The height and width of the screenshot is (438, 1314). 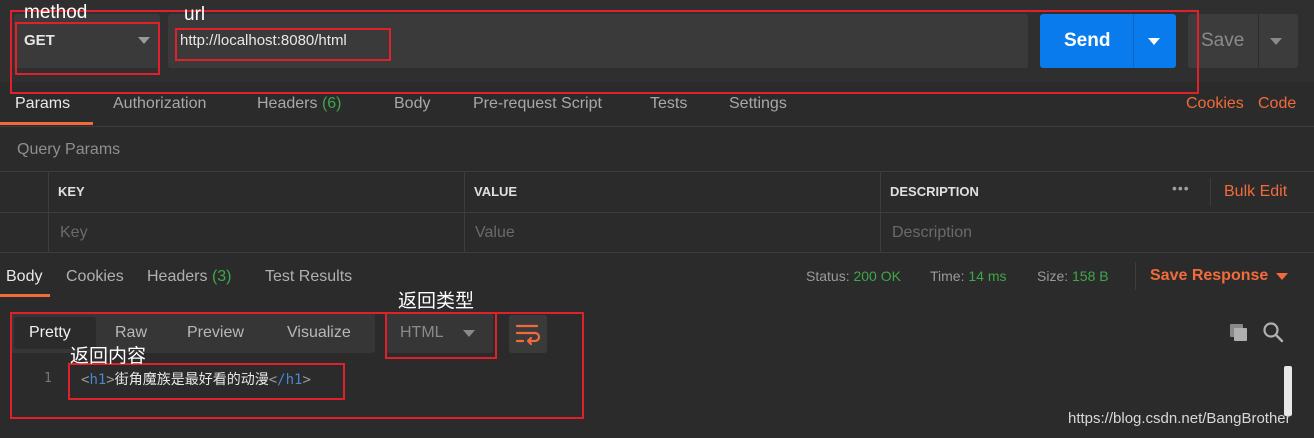 What do you see at coordinates (1238, 332) in the screenshot?
I see `copy-icon-svg` at bounding box center [1238, 332].